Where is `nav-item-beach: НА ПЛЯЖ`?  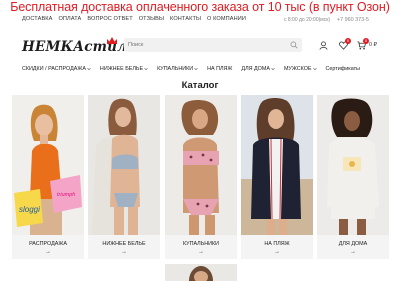 nav-item-beach: НА ПЛЯЖ is located at coordinates (219, 69).